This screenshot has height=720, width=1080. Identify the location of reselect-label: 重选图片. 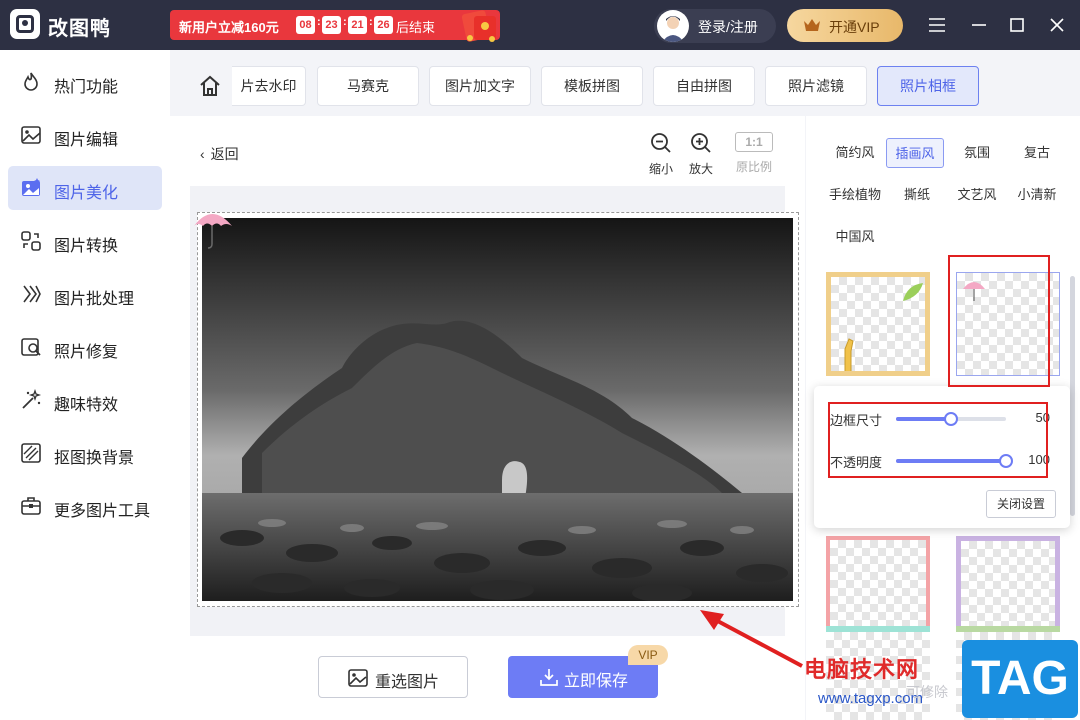
(407, 682).